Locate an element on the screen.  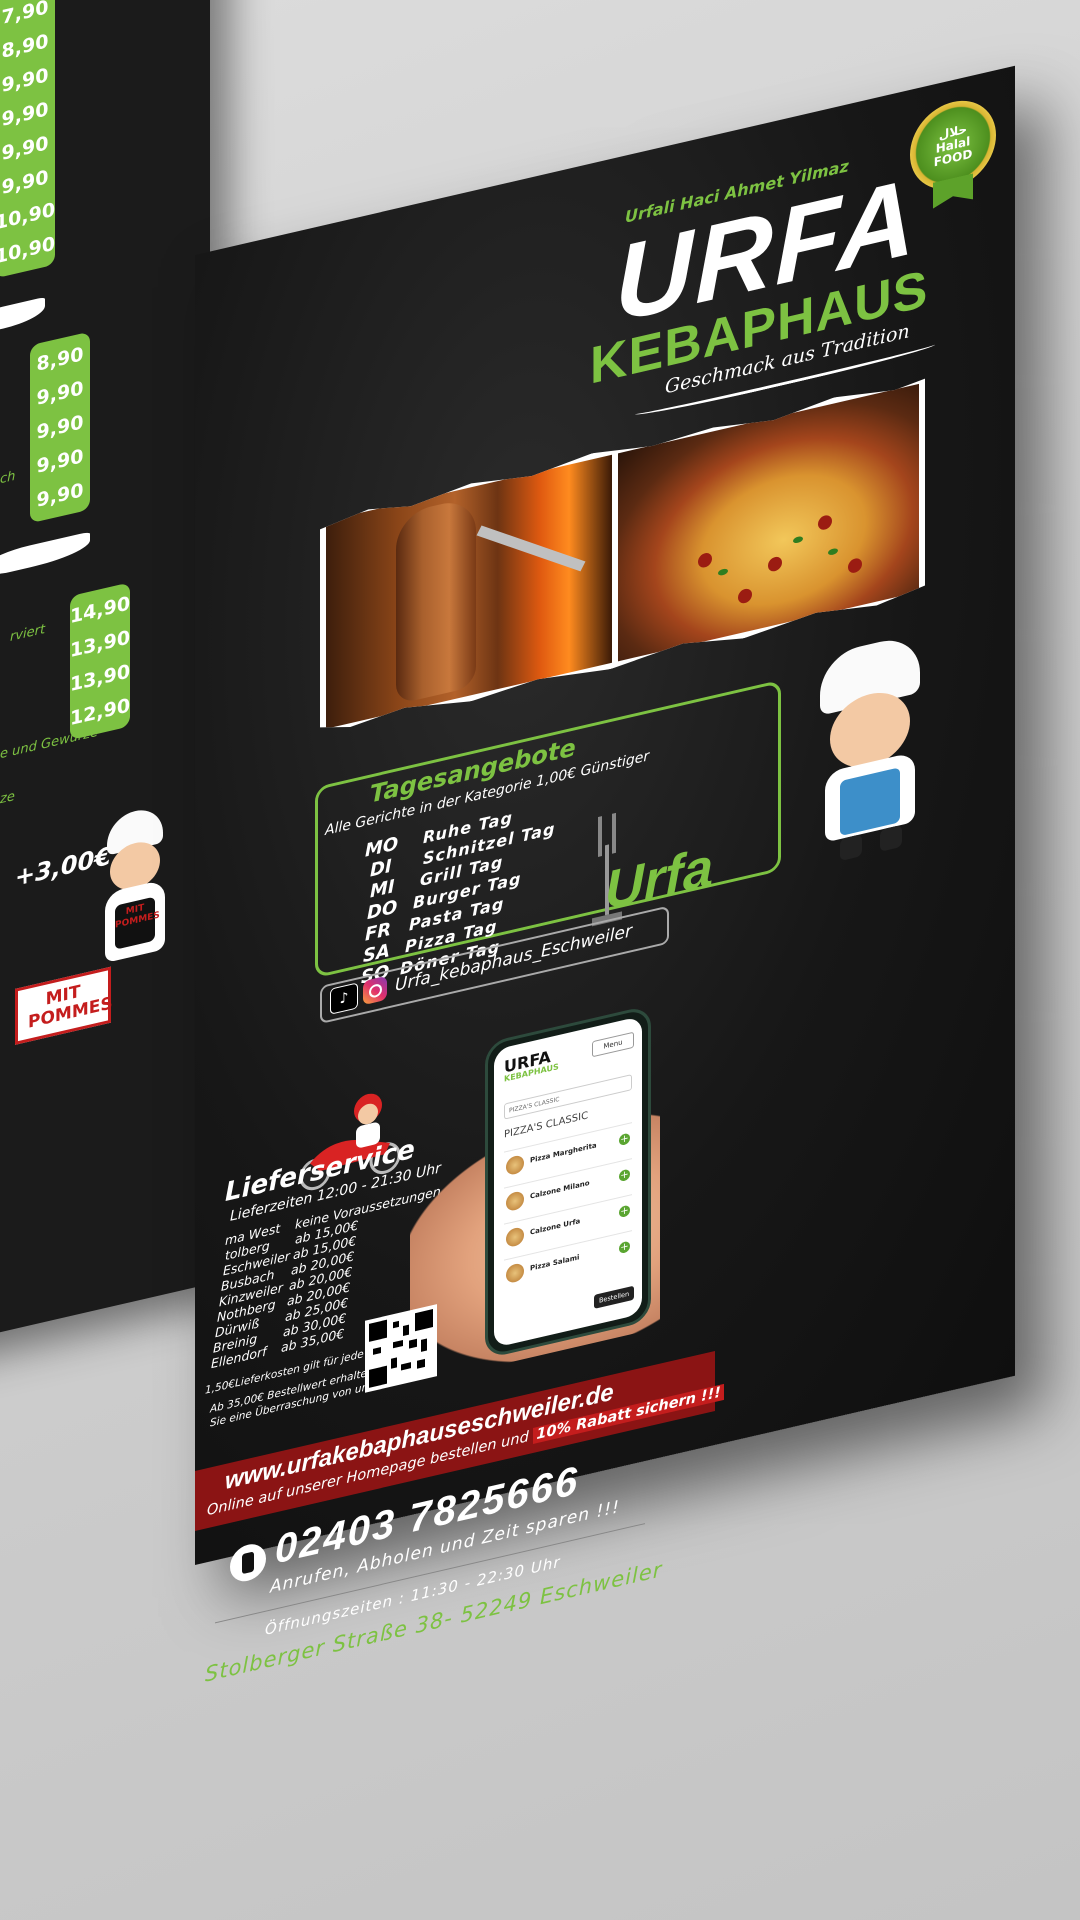
apron-label: MIT POMMES is located at coordinates (137, 923).